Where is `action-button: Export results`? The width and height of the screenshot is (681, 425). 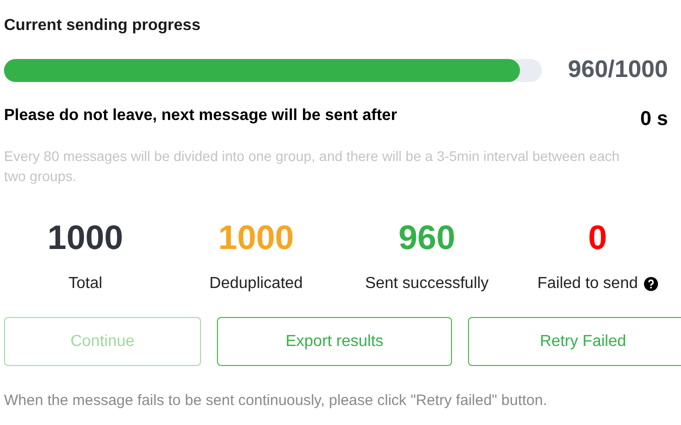
action-button: Export results is located at coordinates (334, 341).